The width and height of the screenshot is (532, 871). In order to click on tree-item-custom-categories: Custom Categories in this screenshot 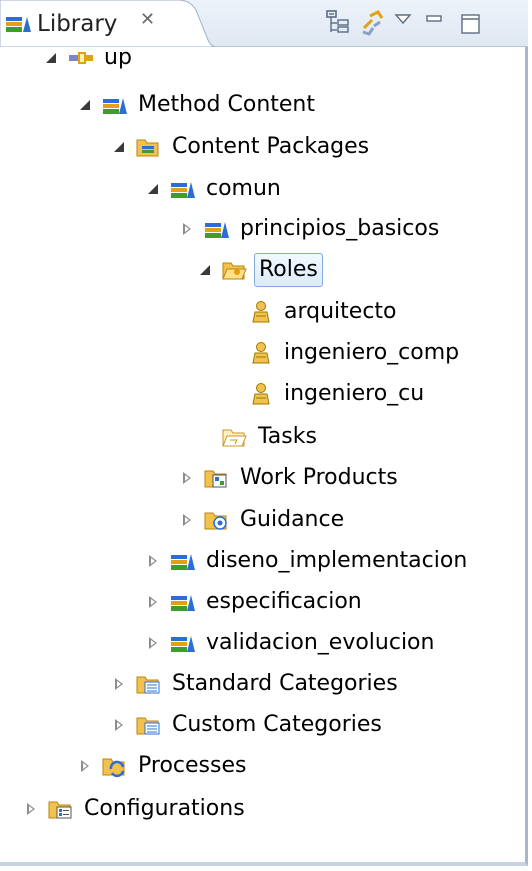, I will do `click(249, 725)`.